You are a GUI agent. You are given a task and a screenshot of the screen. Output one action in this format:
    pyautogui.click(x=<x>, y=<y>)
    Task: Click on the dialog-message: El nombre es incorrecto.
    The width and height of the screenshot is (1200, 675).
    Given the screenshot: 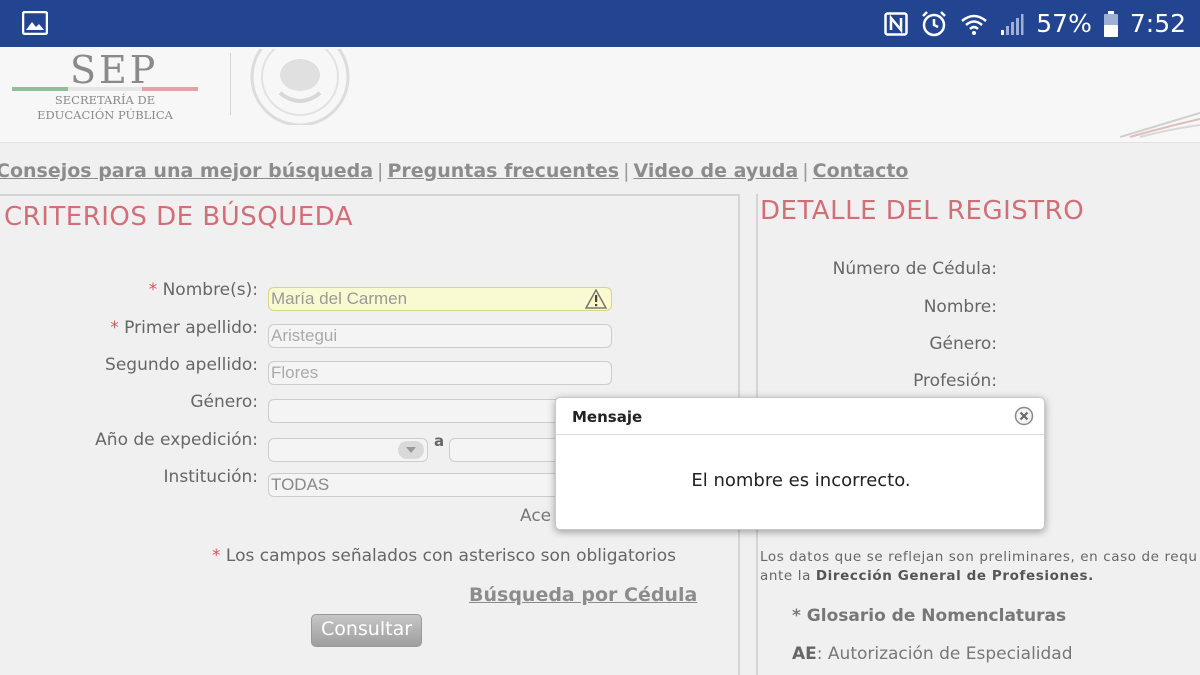 What is the action you would take?
    pyautogui.click(x=801, y=480)
    